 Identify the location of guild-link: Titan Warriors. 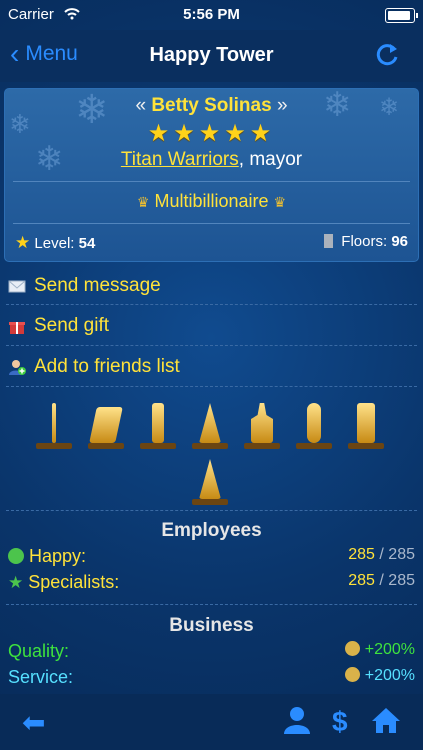
(180, 159).